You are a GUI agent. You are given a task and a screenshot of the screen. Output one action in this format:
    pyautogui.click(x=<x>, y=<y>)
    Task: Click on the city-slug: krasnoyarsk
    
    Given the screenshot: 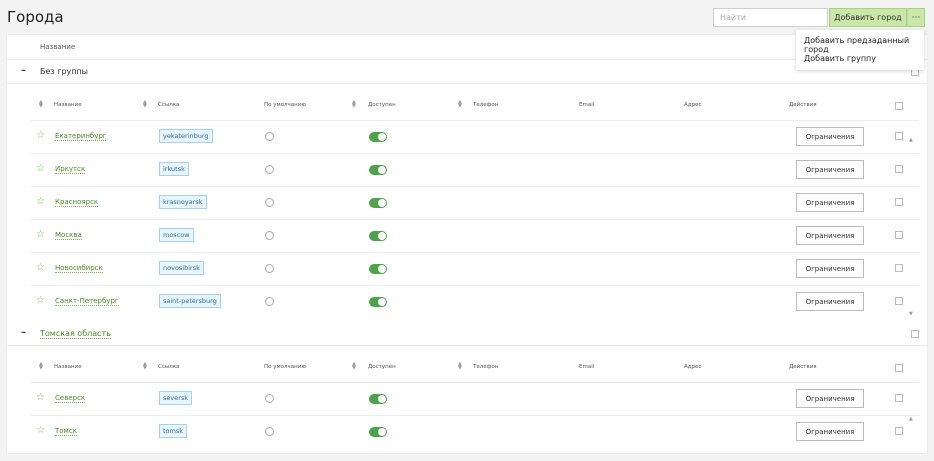 What is the action you would take?
    pyautogui.click(x=183, y=202)
    